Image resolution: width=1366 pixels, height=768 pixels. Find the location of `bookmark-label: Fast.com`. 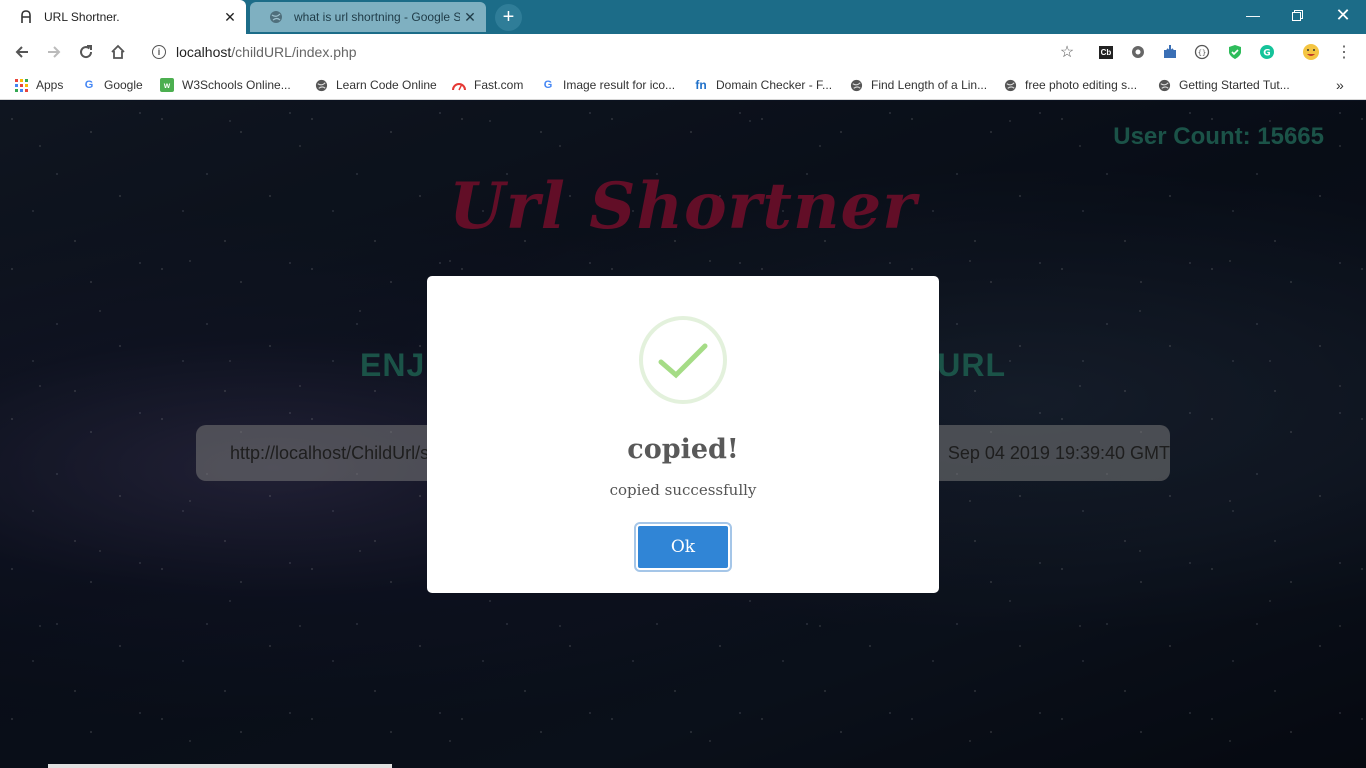

bookmark-label: Fast.com is located at coordinates (499, 85).